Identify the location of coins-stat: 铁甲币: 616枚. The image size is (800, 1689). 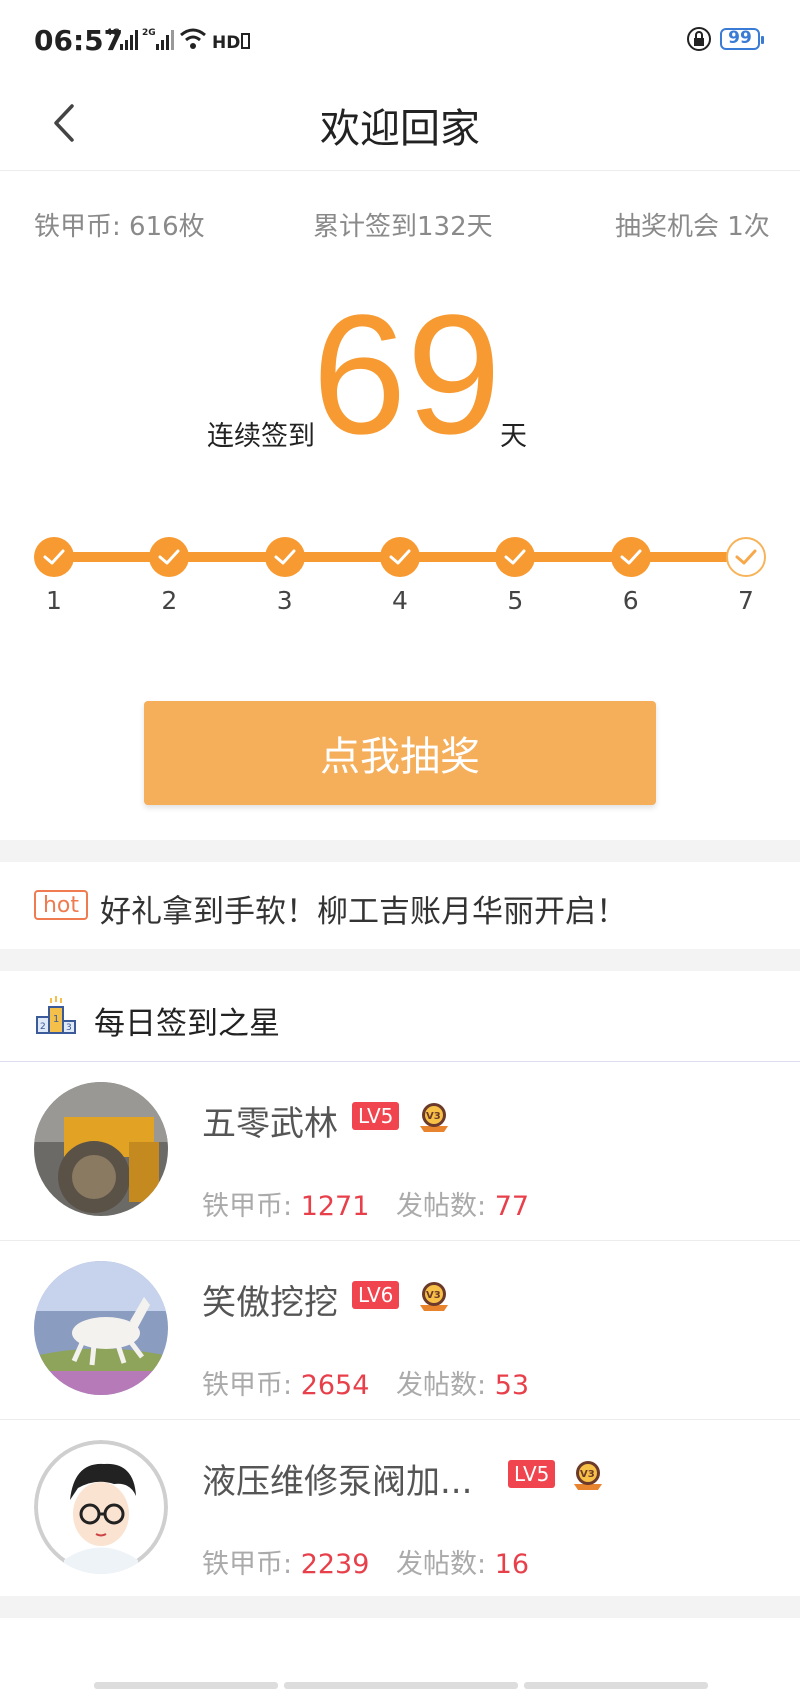
(119, 227).